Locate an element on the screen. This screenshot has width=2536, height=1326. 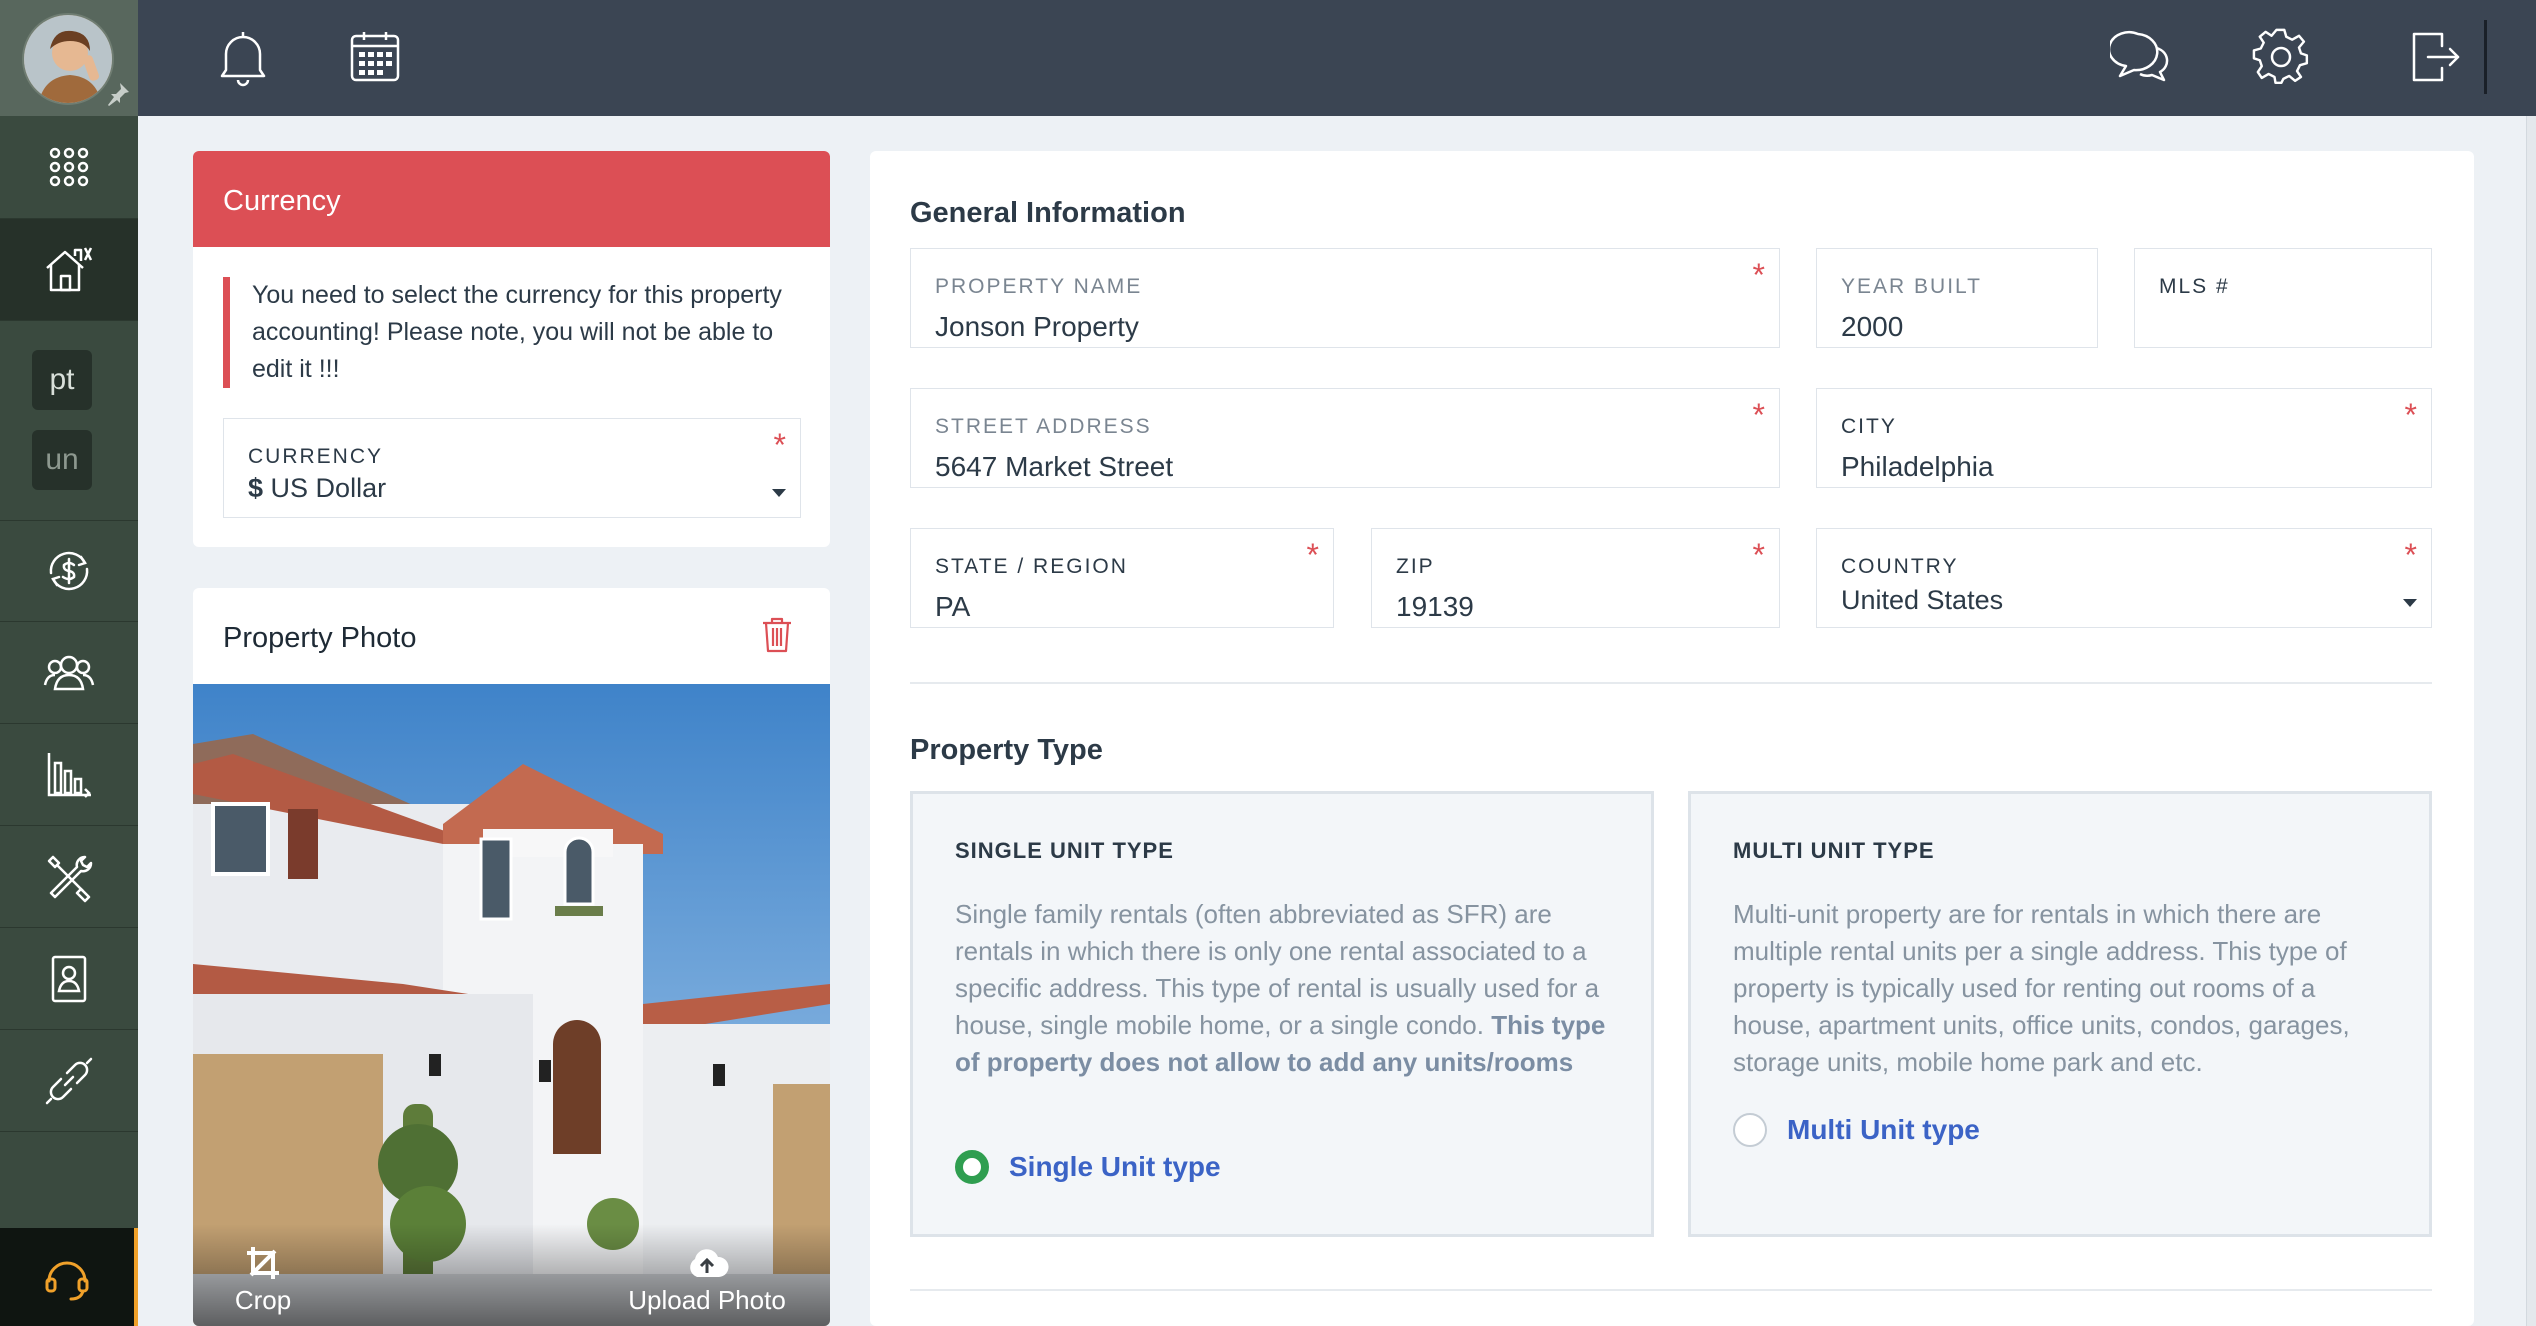
street-address-label: STREET ADDRESS is located at coordinates (1043, 426).